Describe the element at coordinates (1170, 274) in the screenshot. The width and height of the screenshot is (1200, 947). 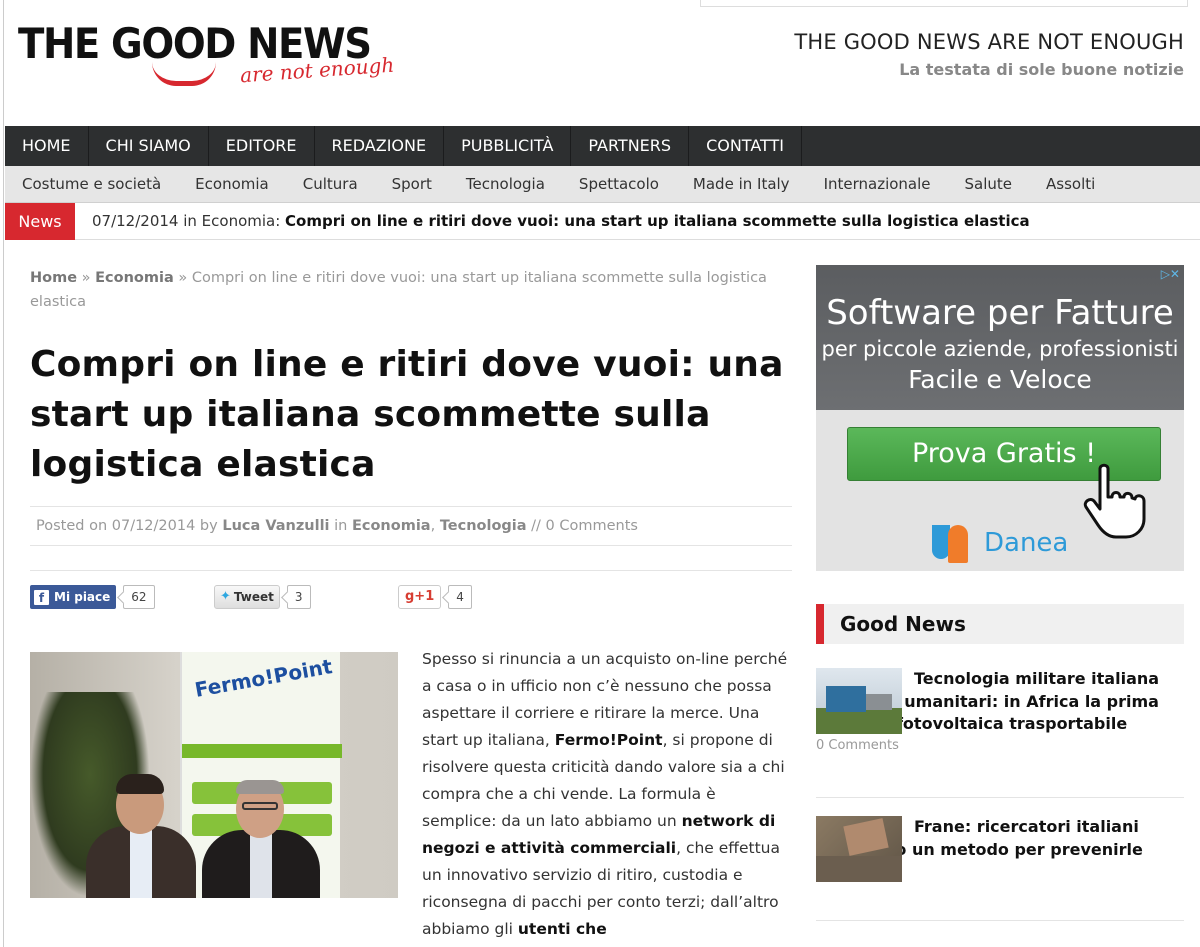
I see `adchoices-icon: ▷✕` at that location.